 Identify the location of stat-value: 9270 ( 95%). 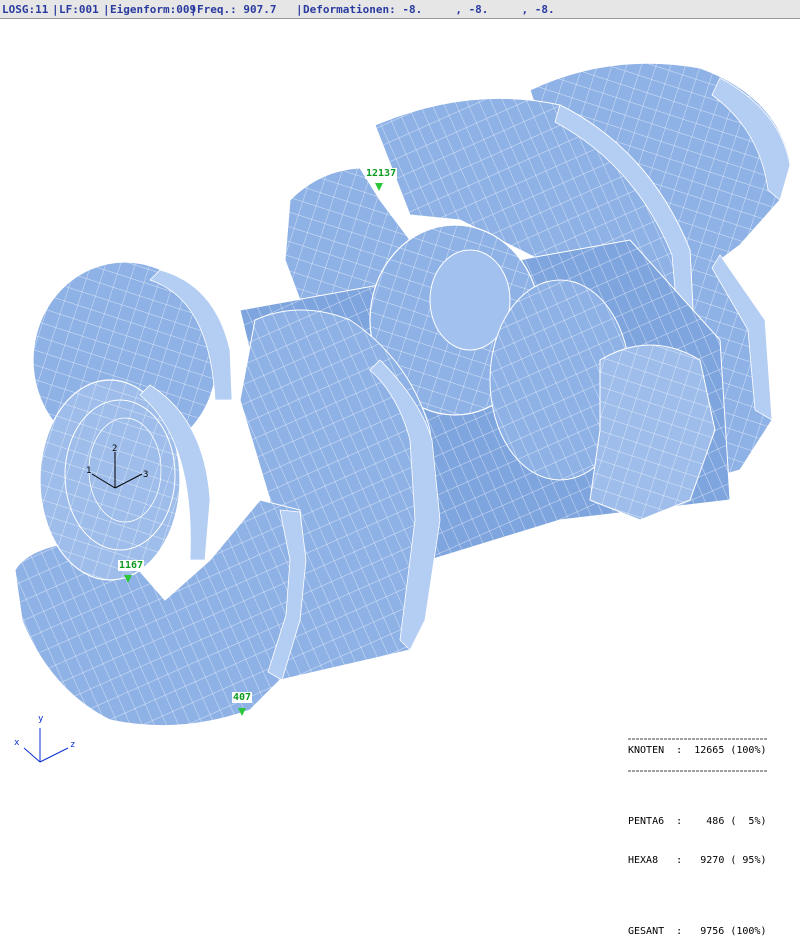
(733, 860).